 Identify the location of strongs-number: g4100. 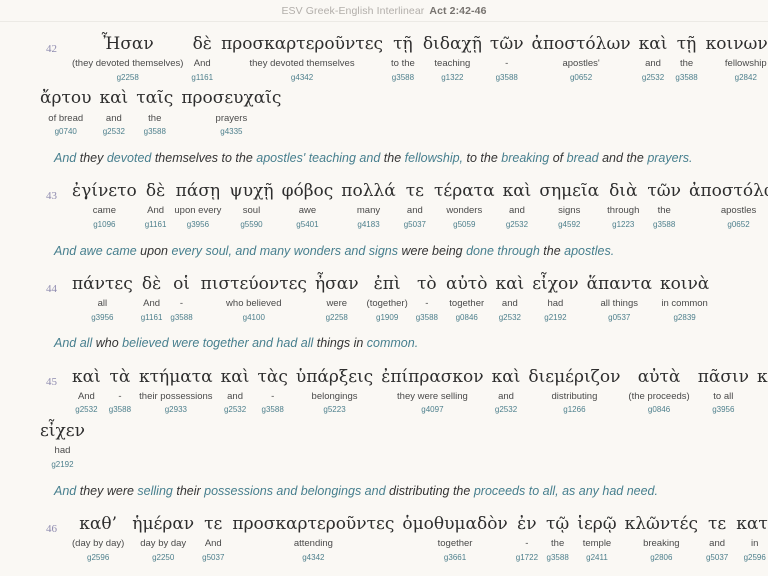
(254, 318).